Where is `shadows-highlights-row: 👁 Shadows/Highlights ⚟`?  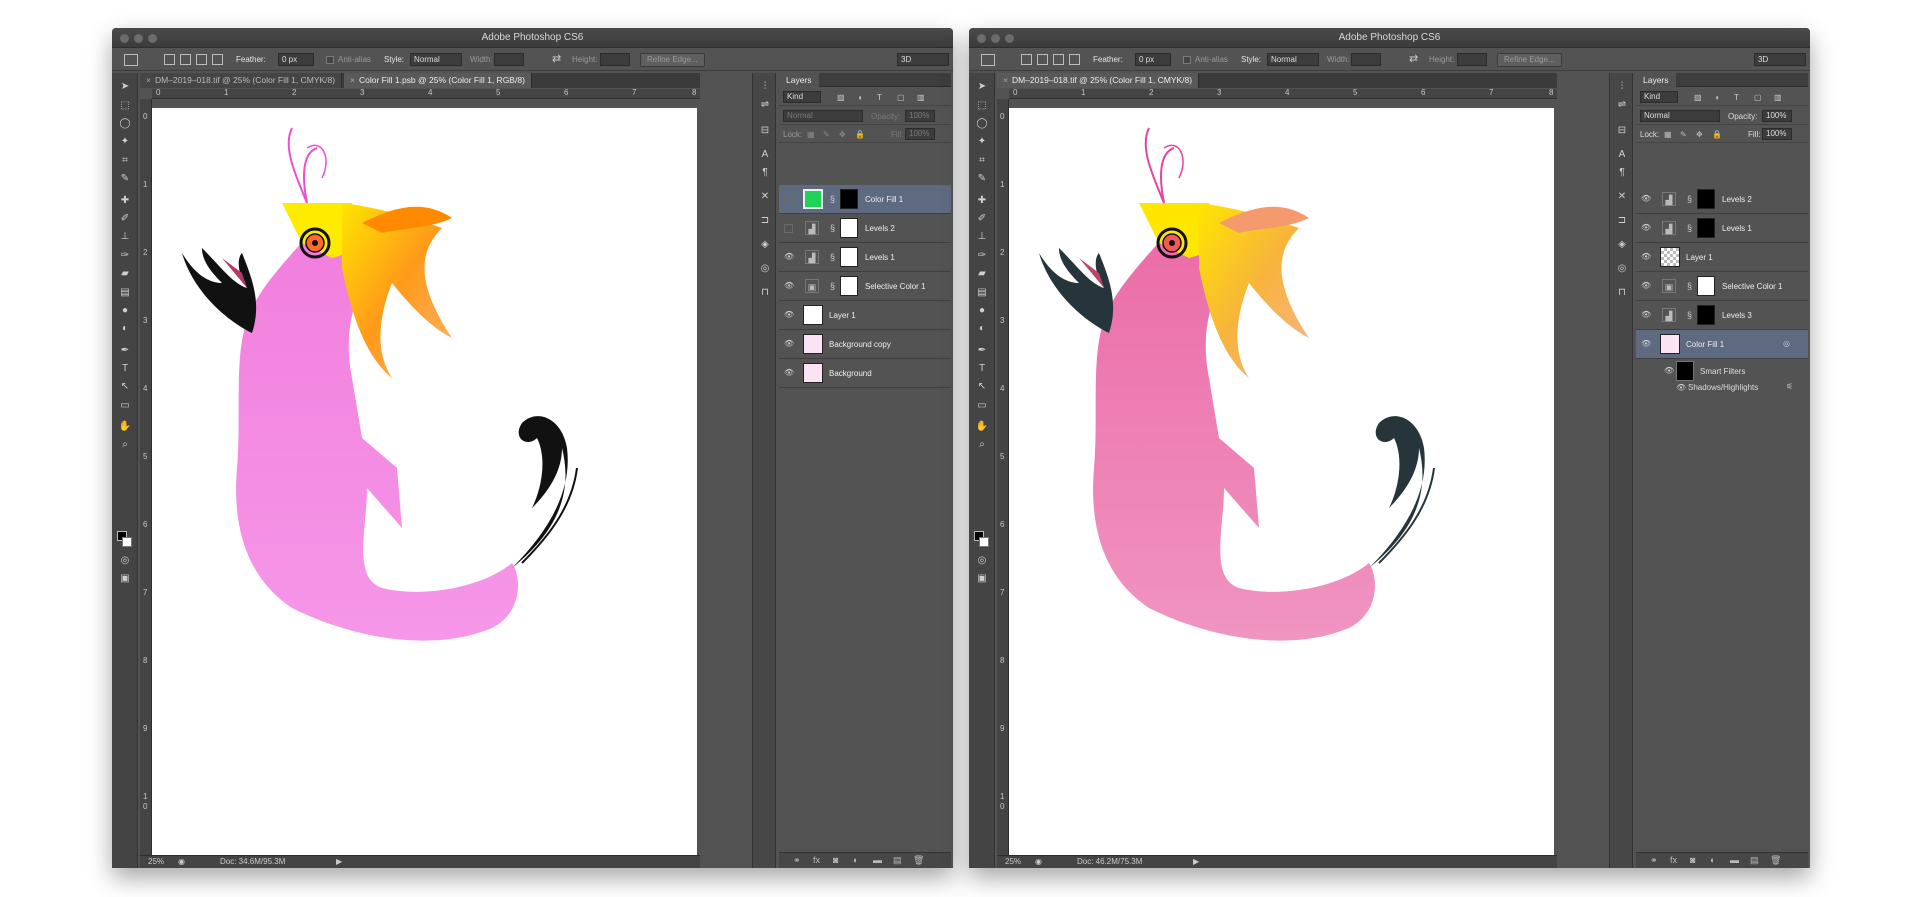 shadows-highlights-row: 👁 Shadows/Highlights ⚟ is located at coordinates (1722, 388).